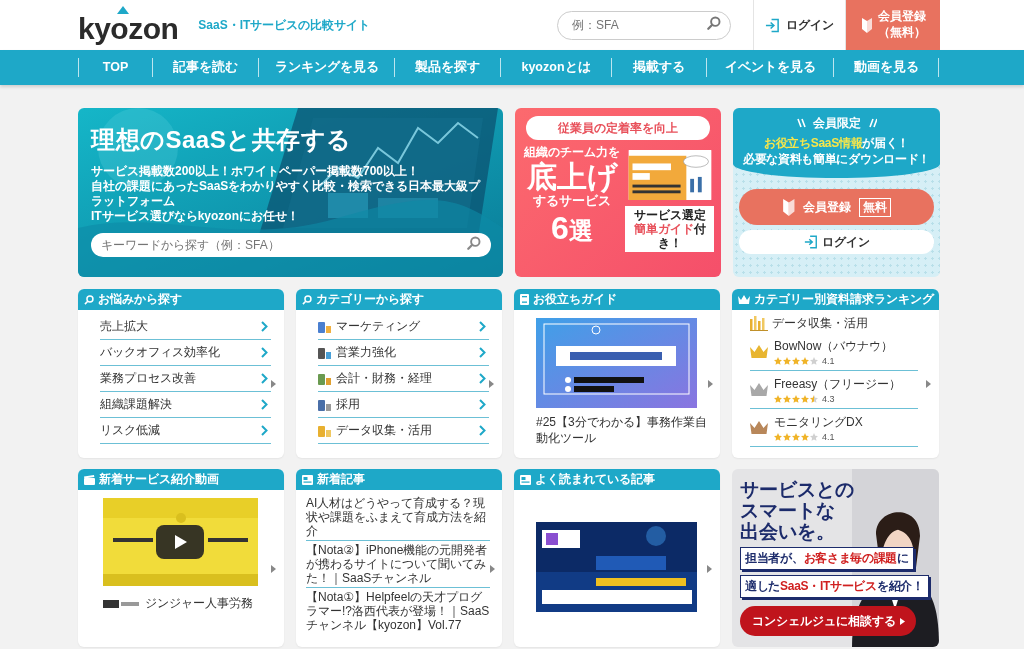 This screenshot has height=649, width=1024. Describe the element at coordinates (828, 398) in the screenshot. I see `rating-value: 4.3` at that location.